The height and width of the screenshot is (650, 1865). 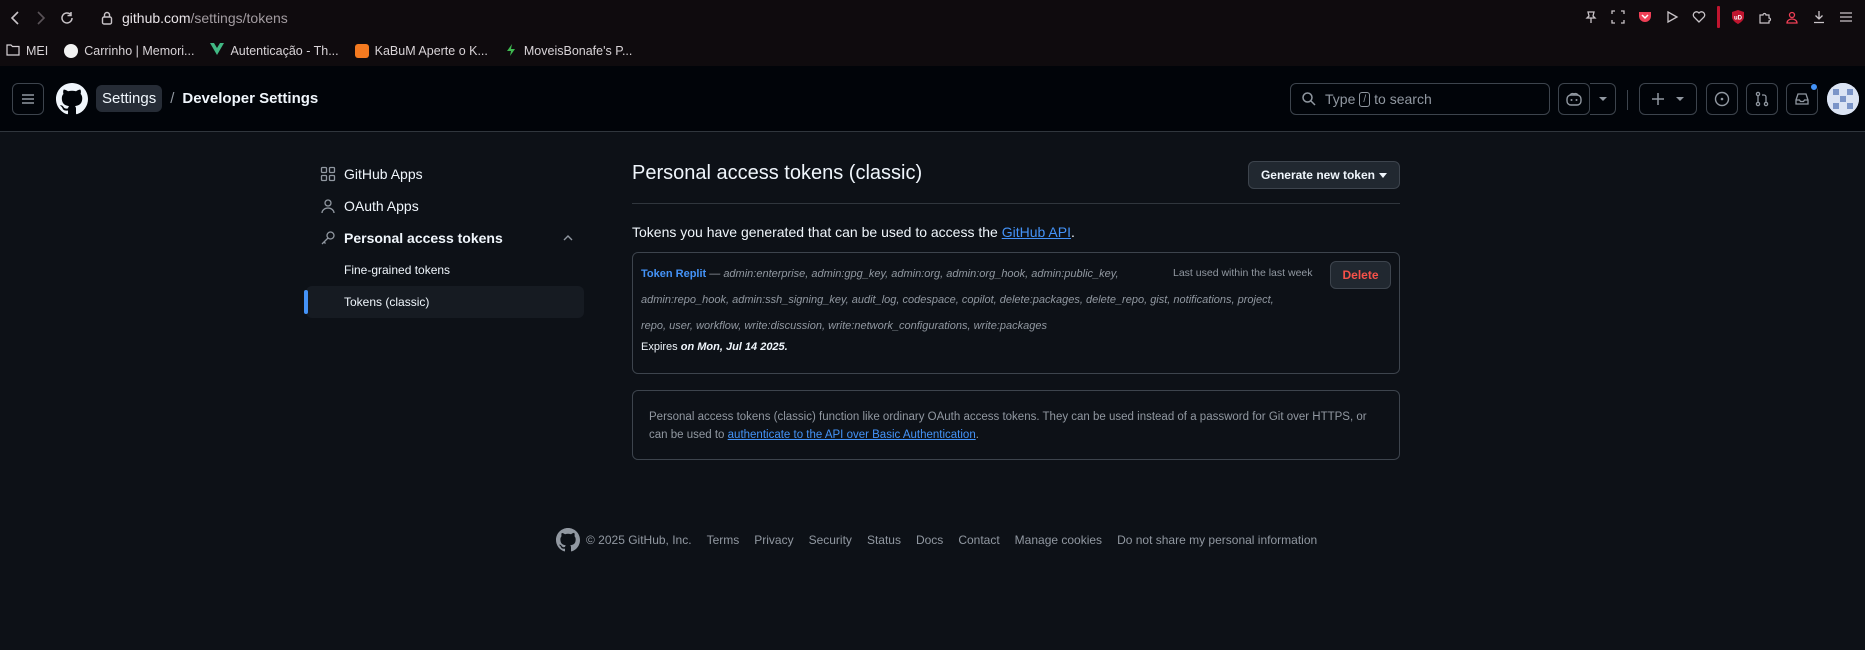 I want to click on avatar, so click(x=1843, y=99).